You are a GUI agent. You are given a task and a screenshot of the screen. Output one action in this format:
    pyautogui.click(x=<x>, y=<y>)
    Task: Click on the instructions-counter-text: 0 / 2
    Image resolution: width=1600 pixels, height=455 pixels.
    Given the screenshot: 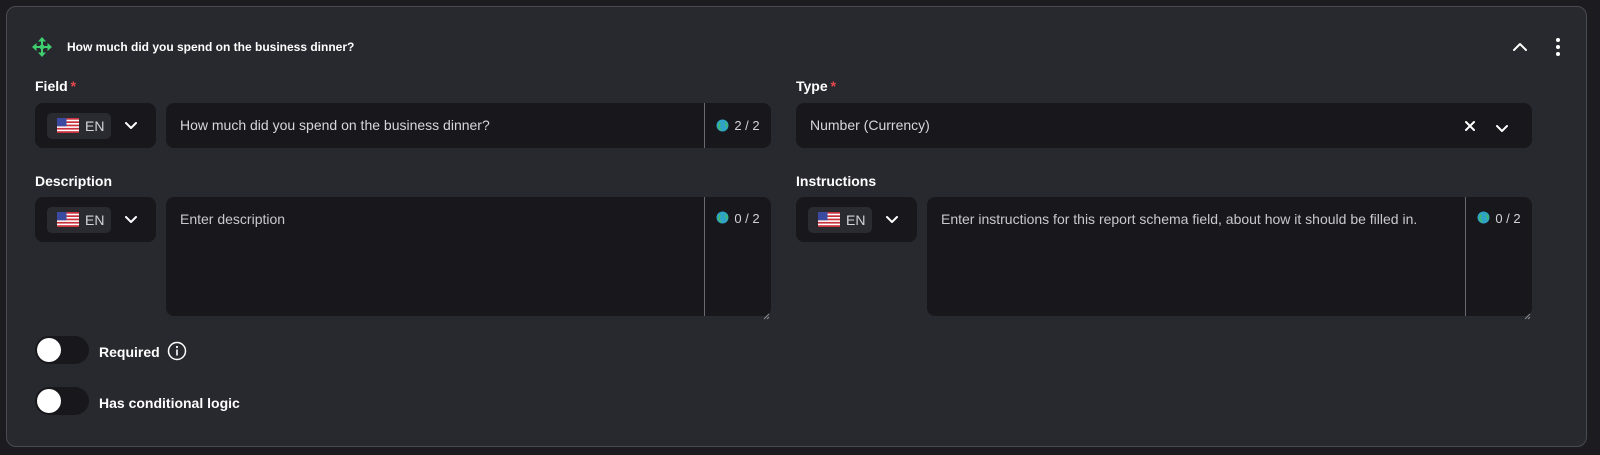 What is the action you would take?
    pyautogui.click(x=1508, y=218)
    